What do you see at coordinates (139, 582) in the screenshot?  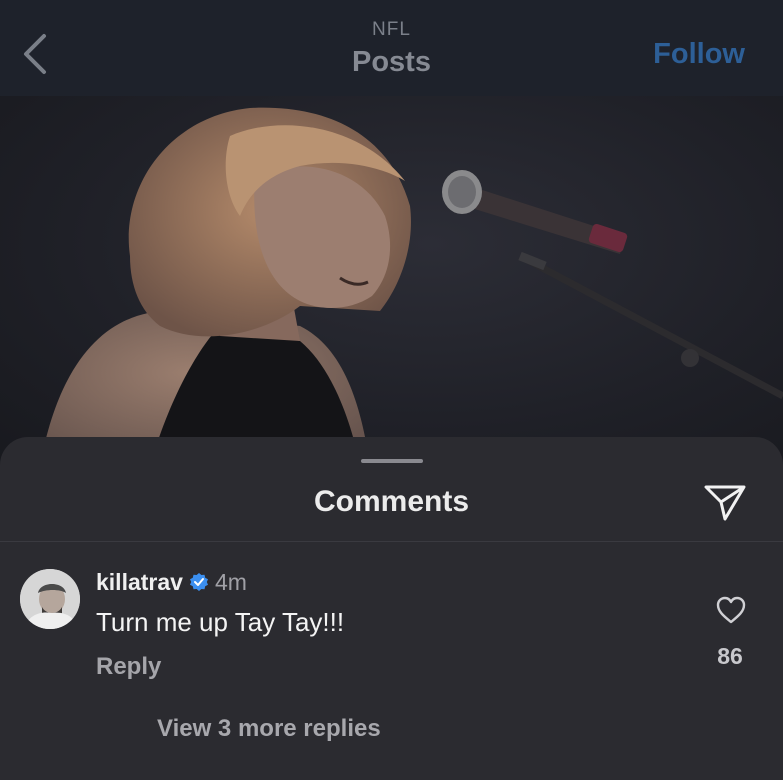 I see `comment-username: killatrav` at bounding box center [139, 582].